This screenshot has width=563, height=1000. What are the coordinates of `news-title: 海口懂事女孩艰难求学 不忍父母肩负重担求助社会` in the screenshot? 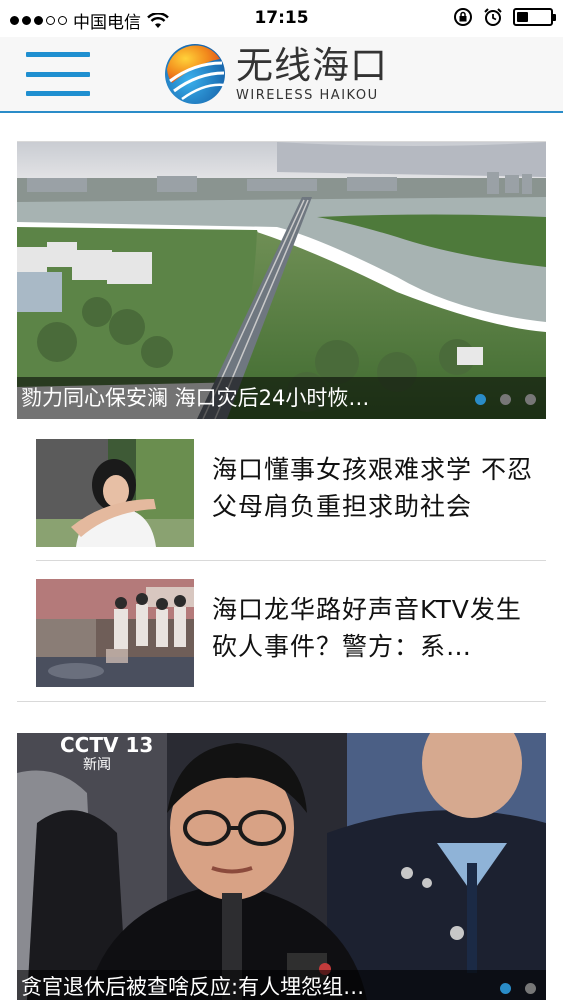 It's located at (372, 488).